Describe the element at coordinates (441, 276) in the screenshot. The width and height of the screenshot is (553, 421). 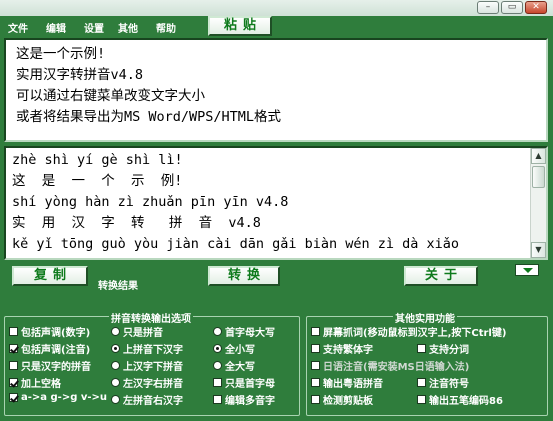
I see `about-button: 关于` at that location.